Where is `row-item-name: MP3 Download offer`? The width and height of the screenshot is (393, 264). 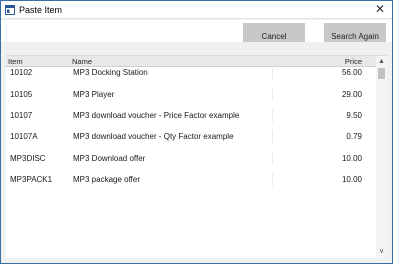 row-item-name: MP3 Download offer is located at coordinates (109, 158).